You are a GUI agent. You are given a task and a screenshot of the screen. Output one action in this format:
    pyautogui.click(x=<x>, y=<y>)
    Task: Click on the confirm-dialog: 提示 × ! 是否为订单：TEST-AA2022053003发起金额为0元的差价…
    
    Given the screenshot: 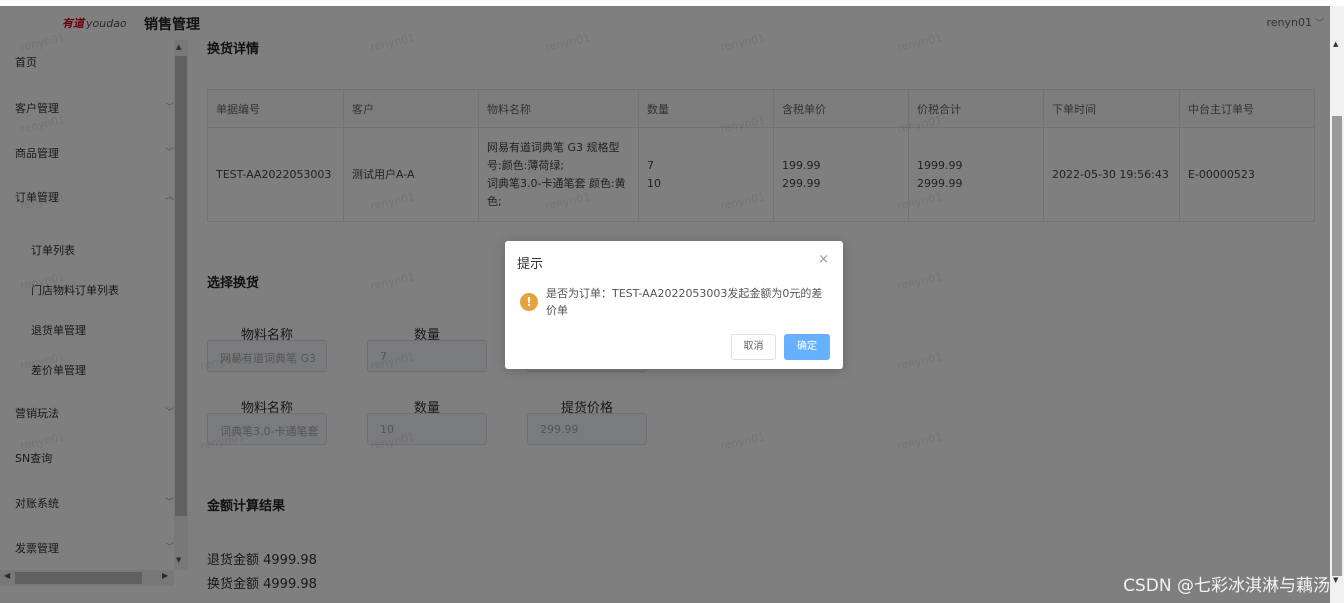 What is the action you would take?
    pyautogui.click(x=674, y=305)
    